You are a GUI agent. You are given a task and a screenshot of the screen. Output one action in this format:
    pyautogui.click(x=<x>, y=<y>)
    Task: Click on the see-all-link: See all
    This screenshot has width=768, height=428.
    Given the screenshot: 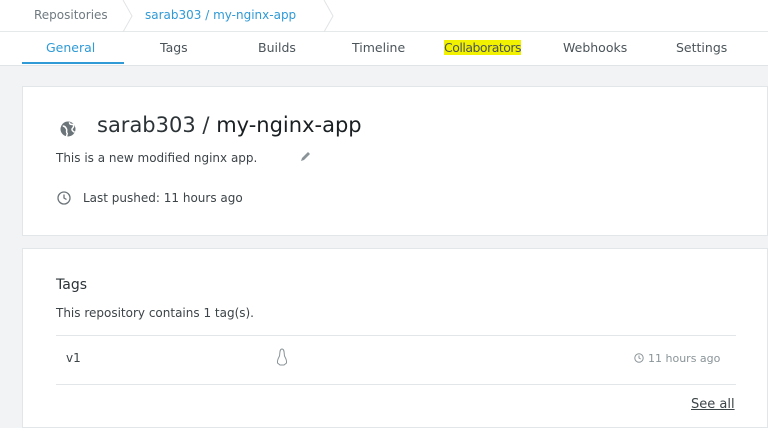 What is the action you would take?
    pyautogui.click(x=713, y=404)
    